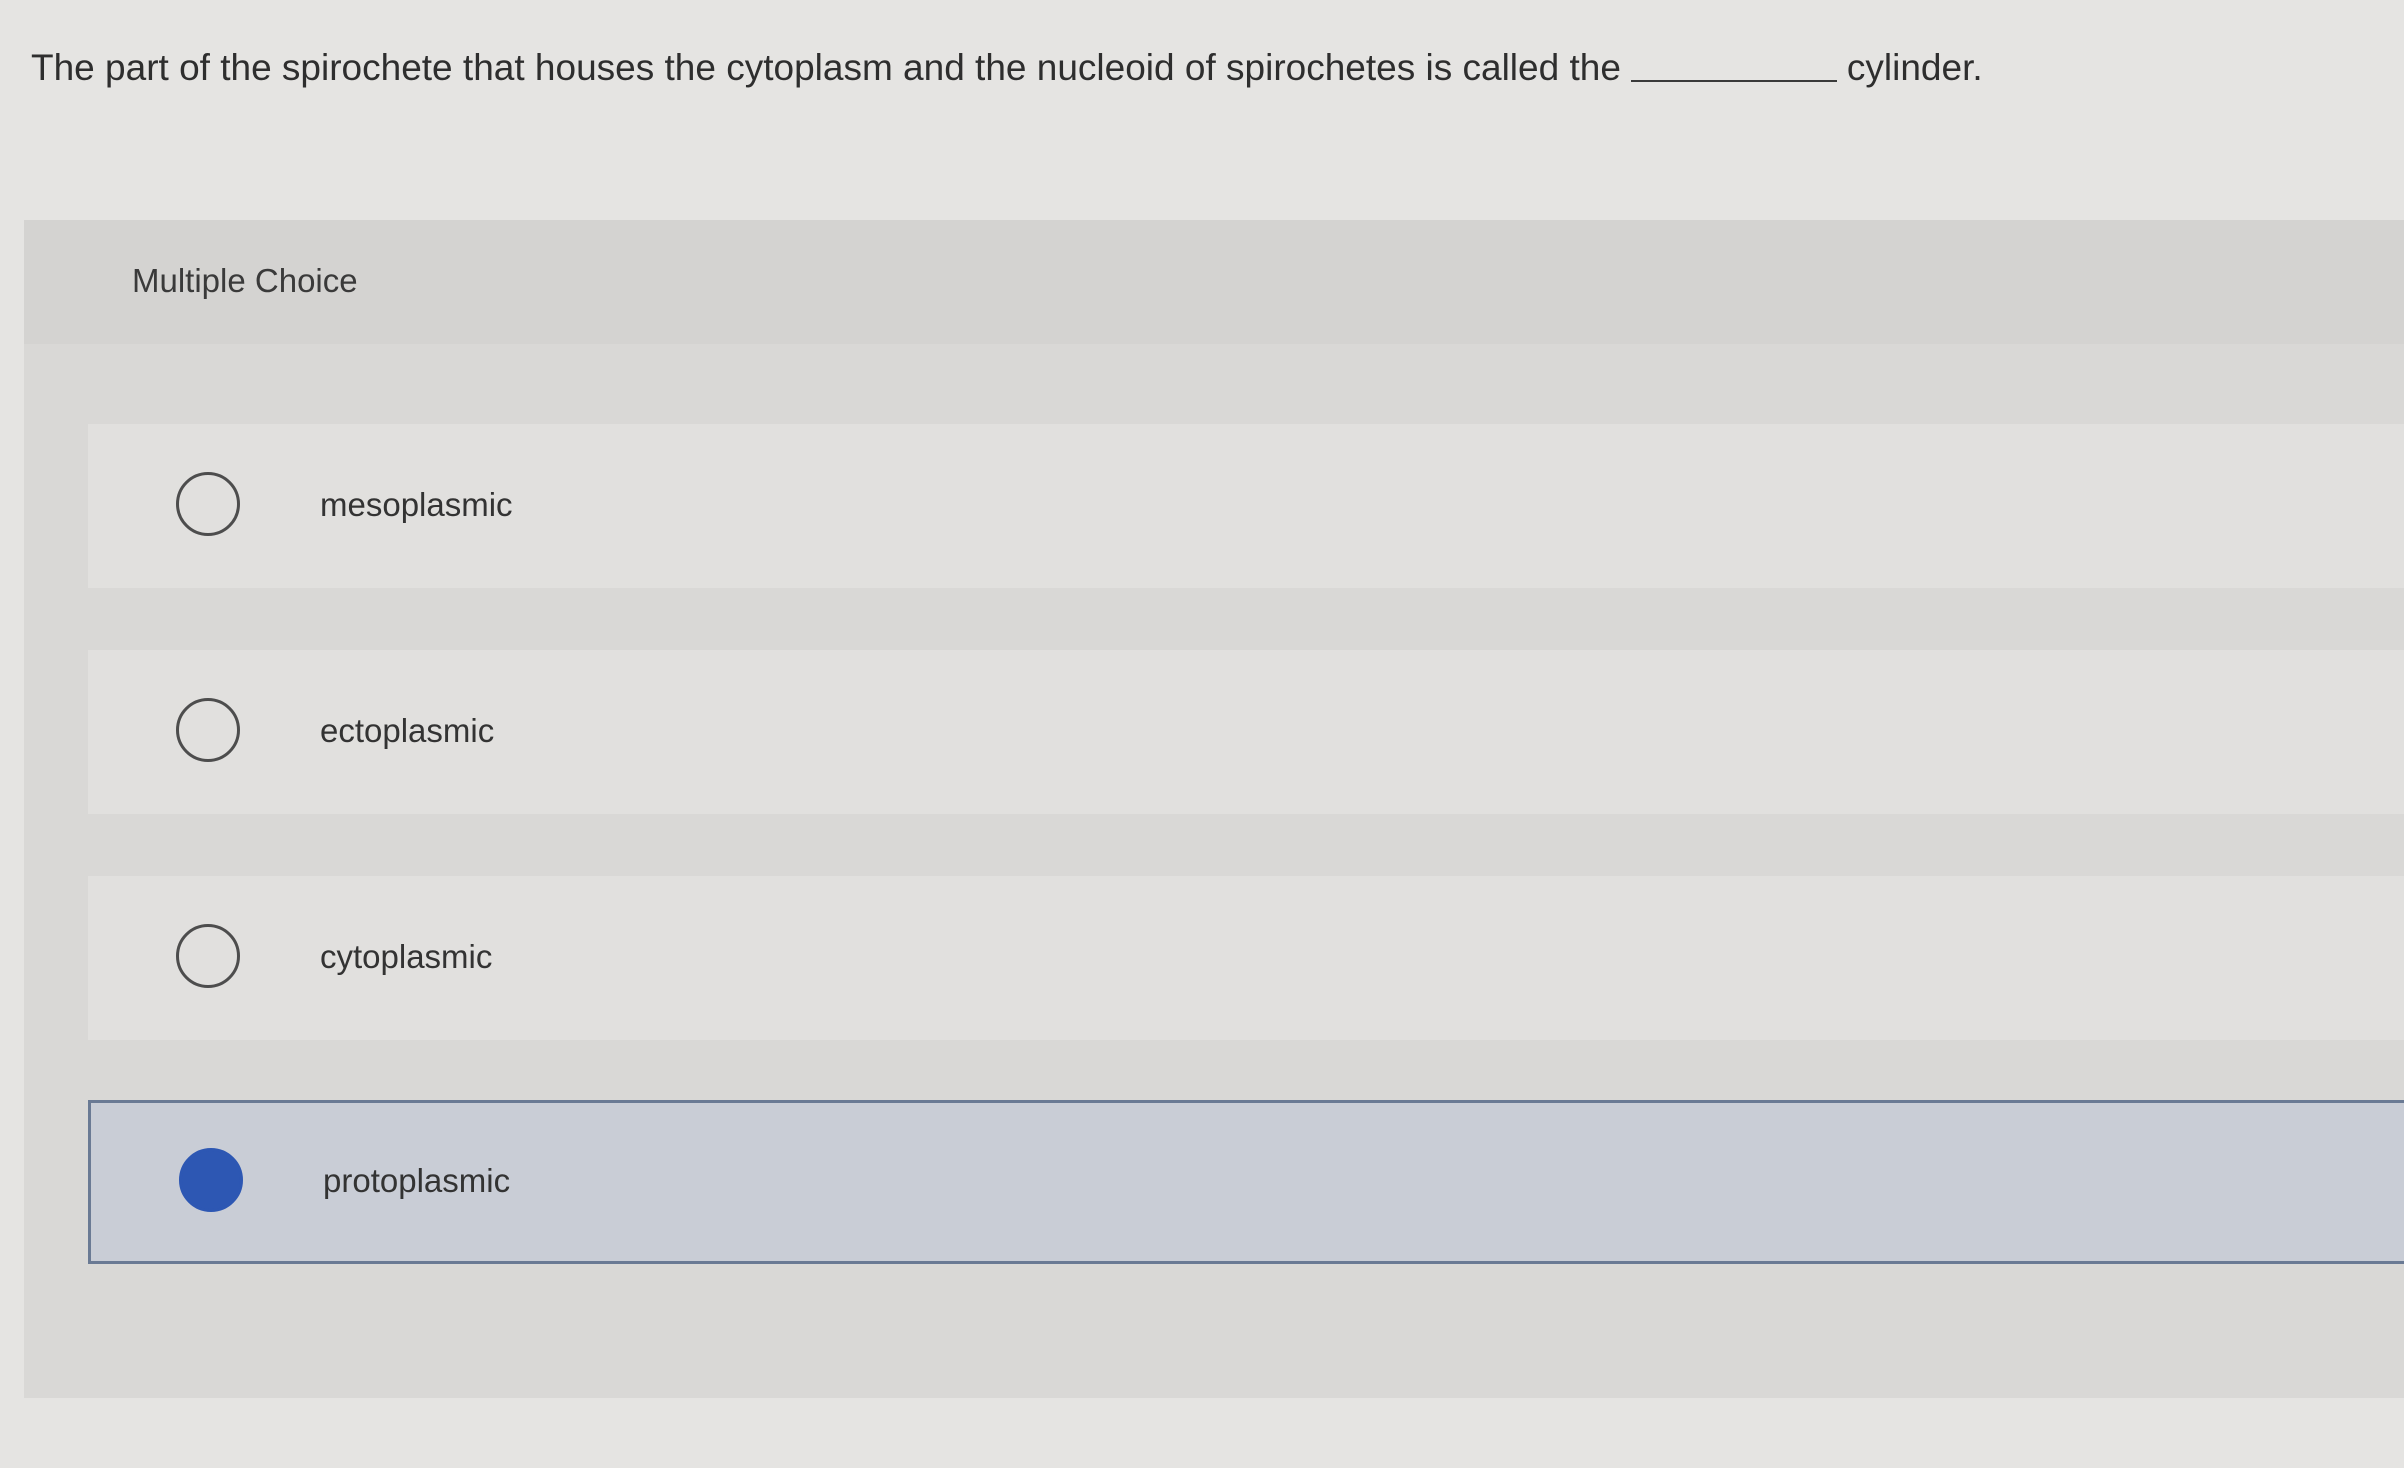 The width and height of the screenshot is (2404, 1468). Describe the element at coordinates (1246, 1182) in the screenshot. I see `choice-option-protoplasmic: protoplasmic` at that location.